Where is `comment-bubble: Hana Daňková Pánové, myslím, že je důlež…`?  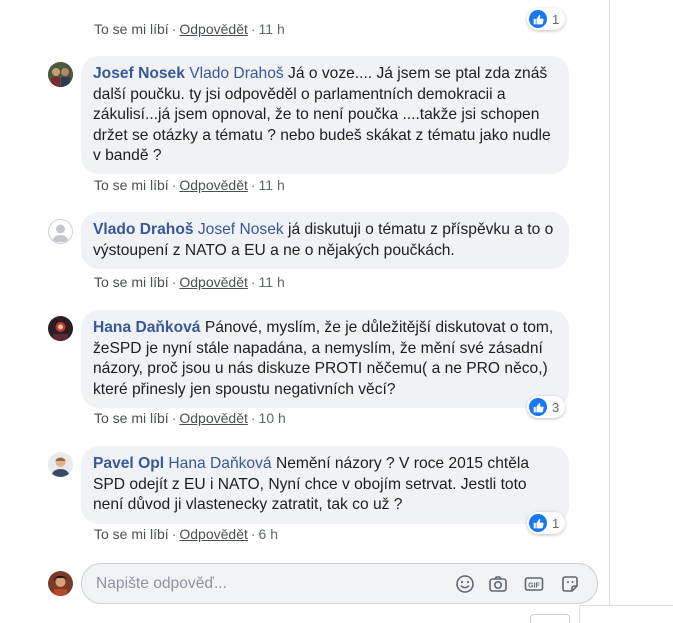
comment-bubble: Hana Daňková Pánové, myslím, že je důlež… is located at coordinates (325, 359).